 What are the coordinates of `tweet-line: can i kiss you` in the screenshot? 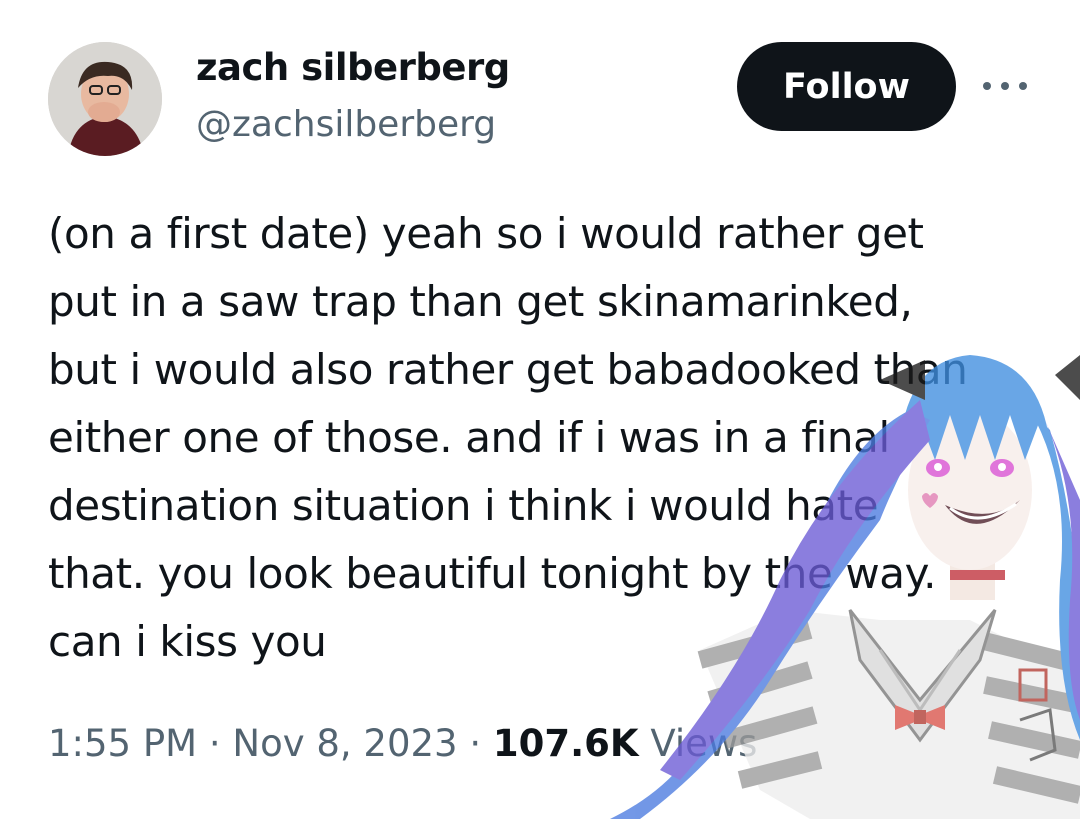 It's located at (187, 641).